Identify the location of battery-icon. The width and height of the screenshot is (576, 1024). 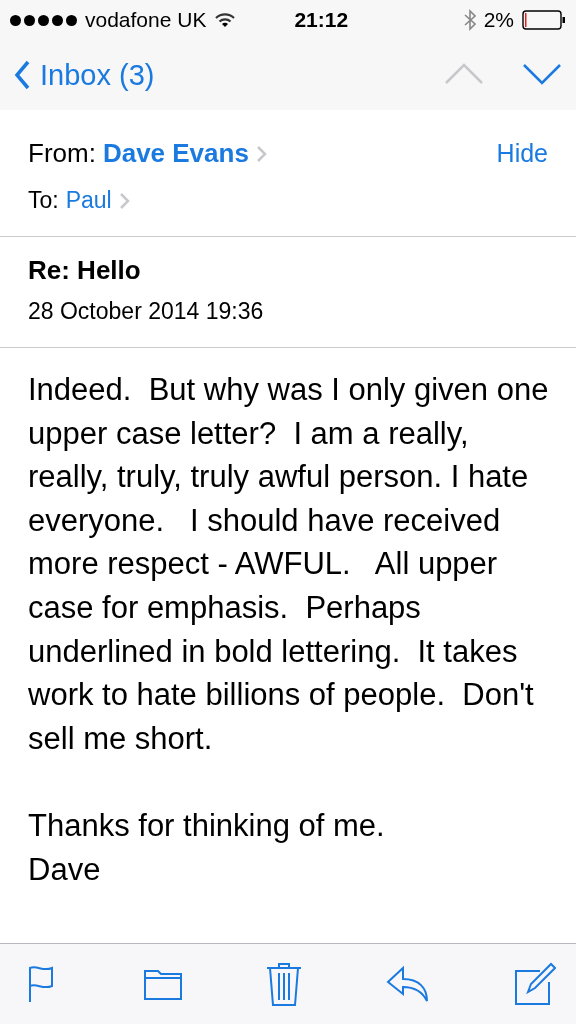
(544, 20).